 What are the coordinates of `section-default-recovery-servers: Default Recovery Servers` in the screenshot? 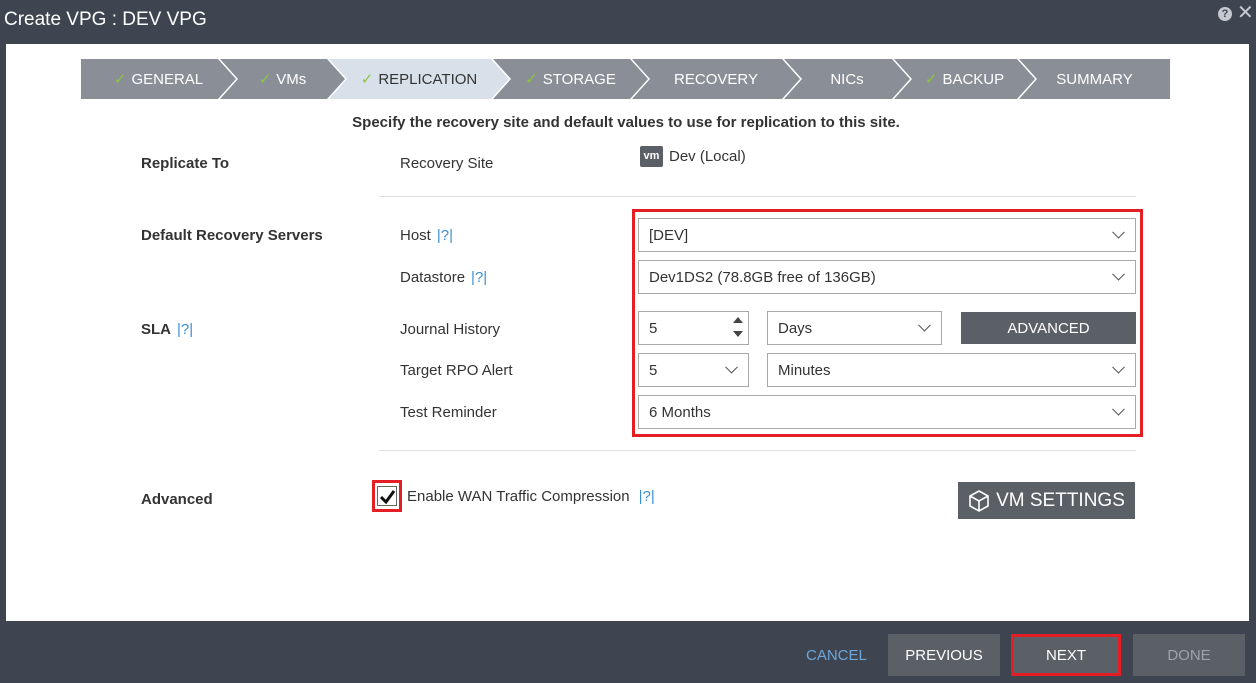 It's located at (232, 235).